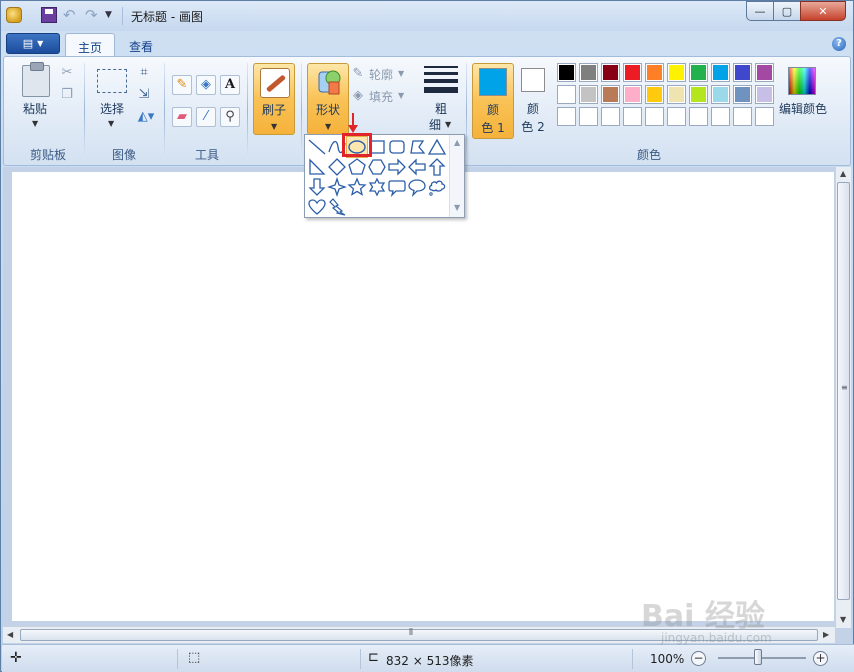 The width and height of the screenshot is (854, 672). I want to click on shape-pentagon-icon, so click(357, 167).